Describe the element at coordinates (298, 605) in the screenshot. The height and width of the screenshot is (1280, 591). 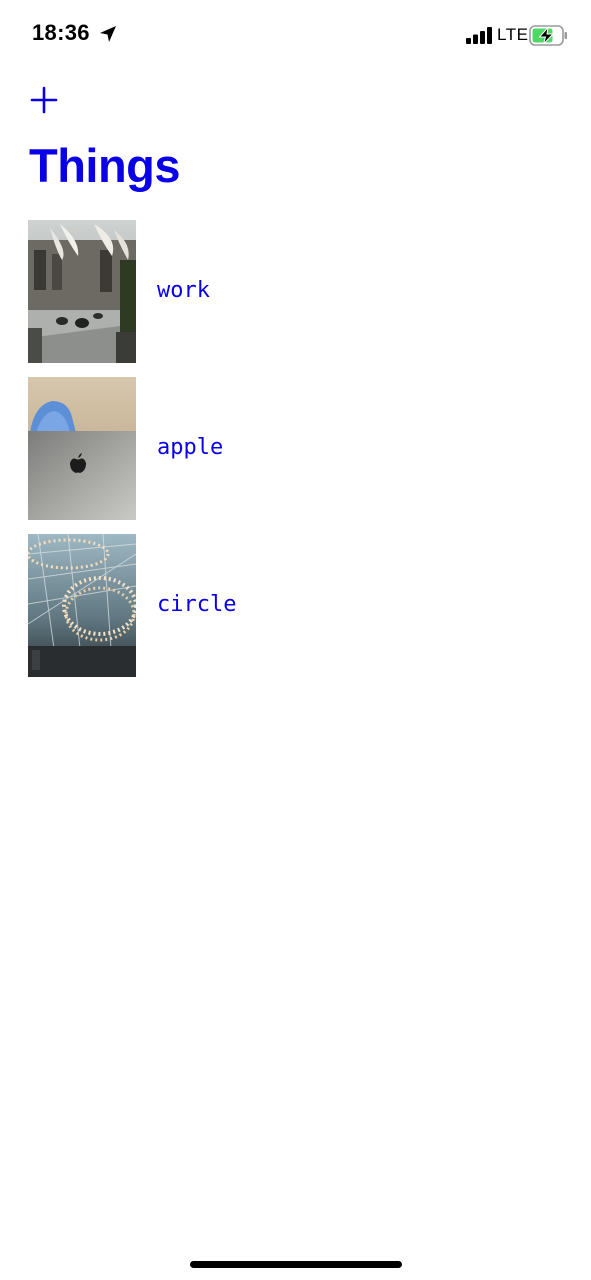
I see `list-item: circle` at that location.